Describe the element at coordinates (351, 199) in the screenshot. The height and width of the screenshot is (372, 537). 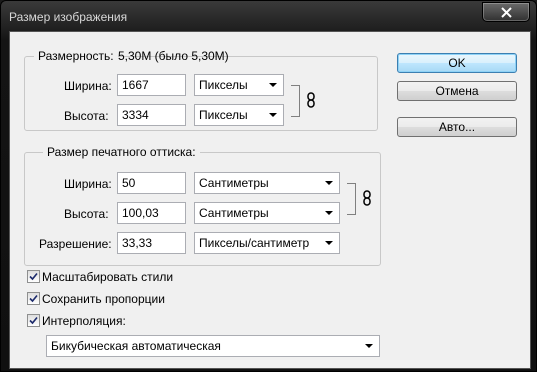
I see `document-link-bracket` at that location.